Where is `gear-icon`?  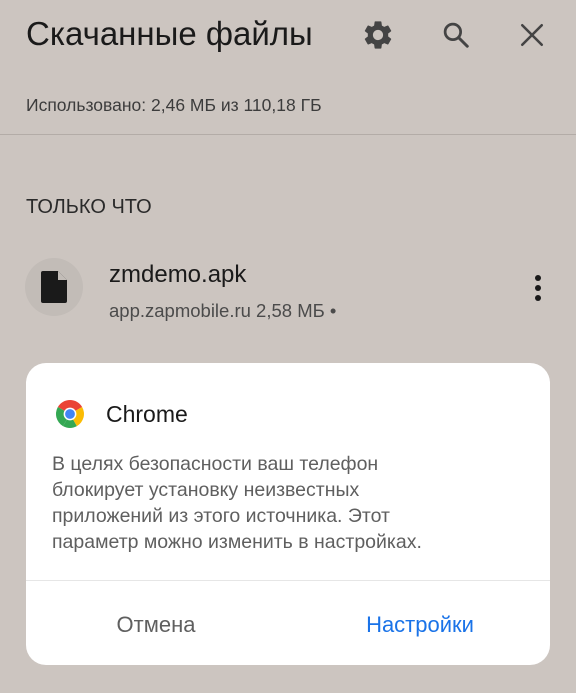 gear-icon is located at coordinates (378, 35).